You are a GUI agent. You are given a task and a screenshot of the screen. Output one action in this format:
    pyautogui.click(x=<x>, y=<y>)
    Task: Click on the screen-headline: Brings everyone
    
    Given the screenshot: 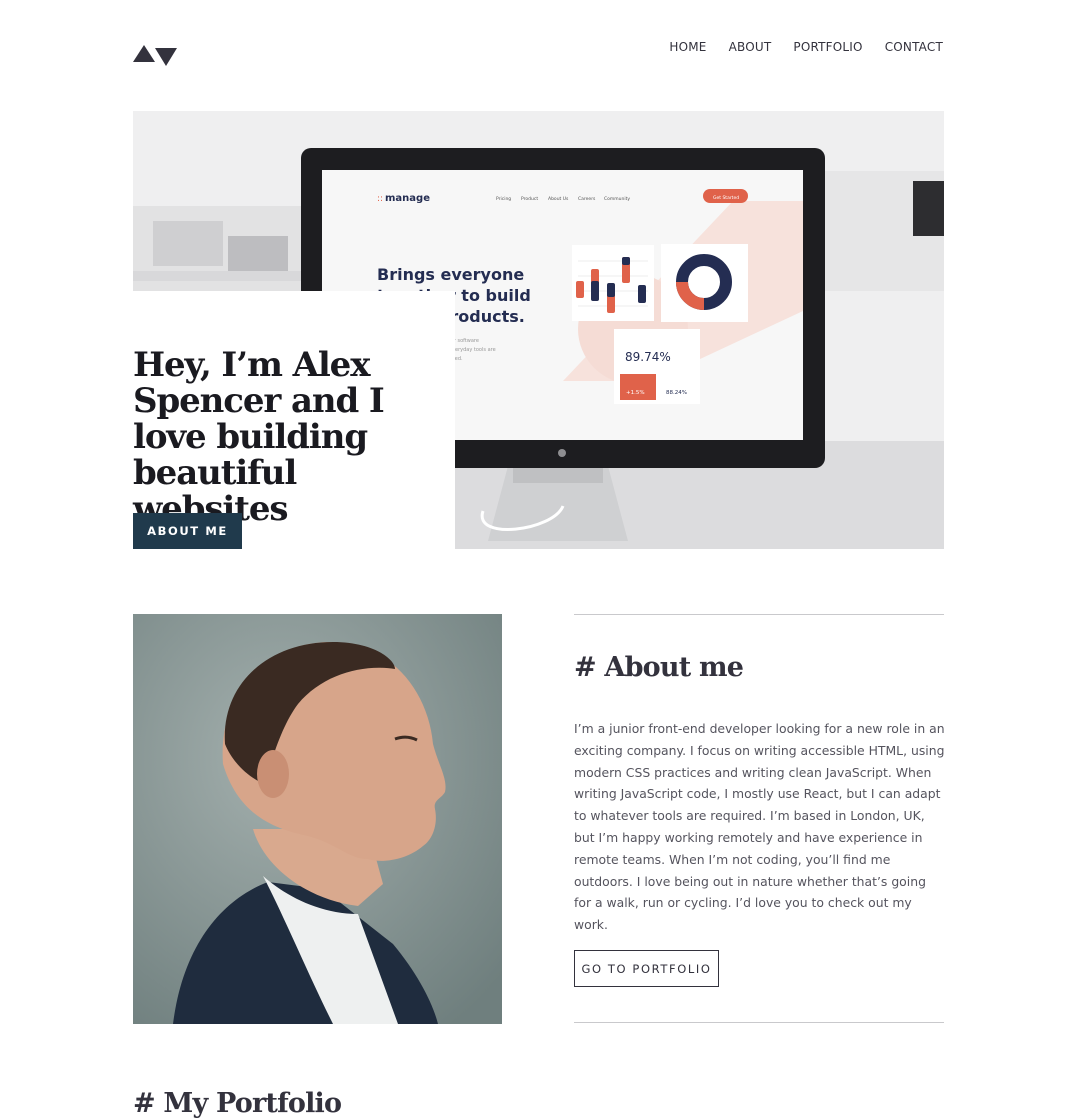 What is the action you would take?
    pyautogui.click(x=450, y=274)
    